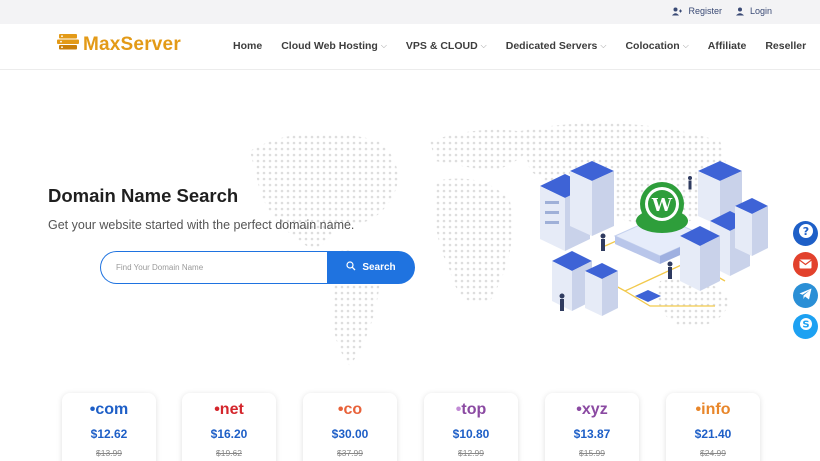 This screenshot has height=461, width=820. What do you see at coordinates (471, 453) in the screenshot?
I see `domain-old-price: $12.99` at bounding box center [471, 453].